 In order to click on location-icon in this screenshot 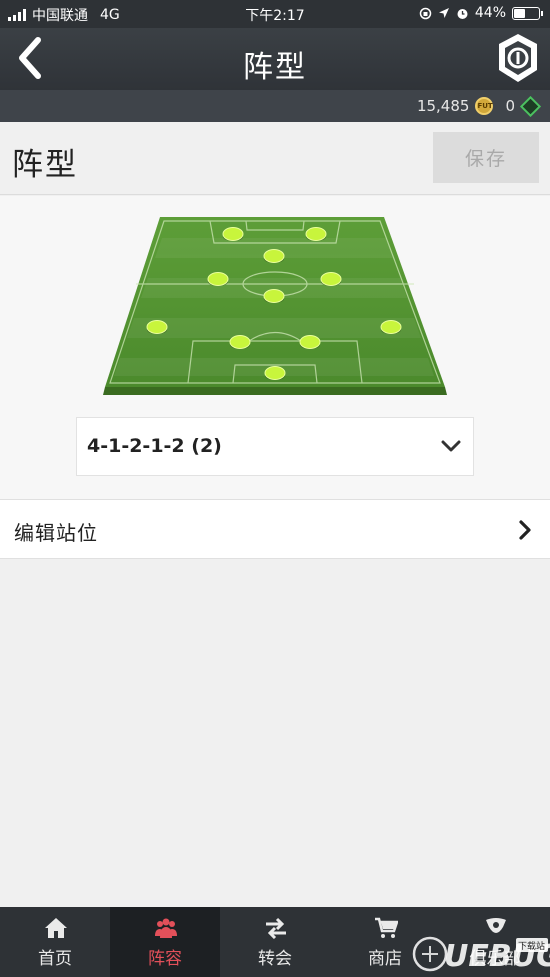, I will do `click(443, 13)`.